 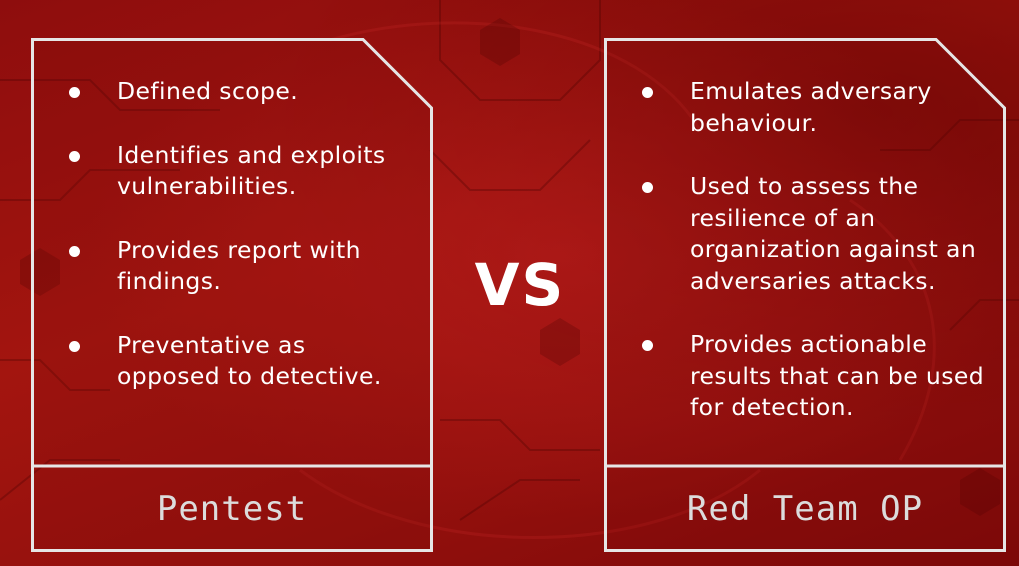 What do you see at coordinates (520, 285) in the screenshot?
I see `vs-label: VS` at bounding box center [520, 285].